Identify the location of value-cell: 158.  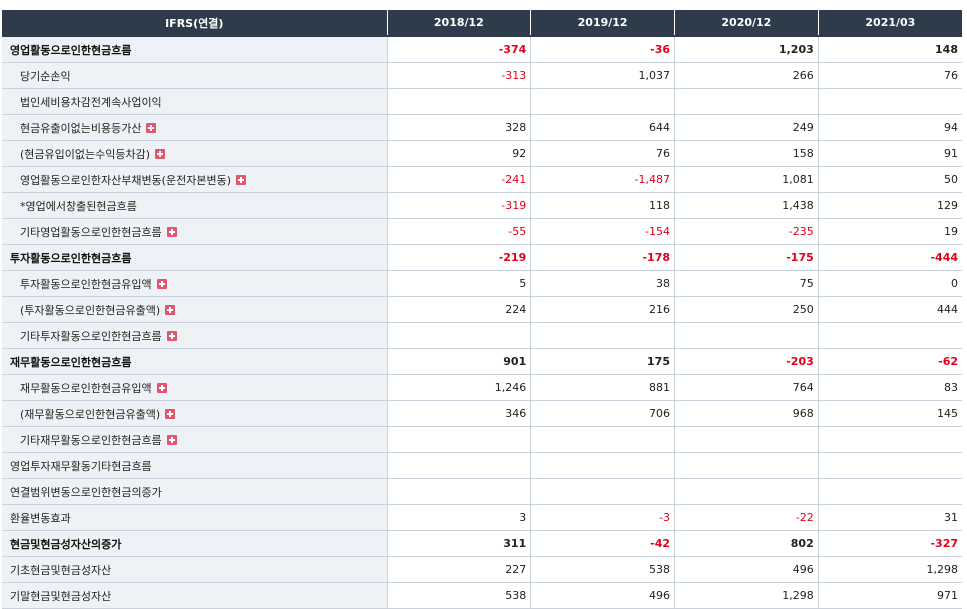
(746, 153).